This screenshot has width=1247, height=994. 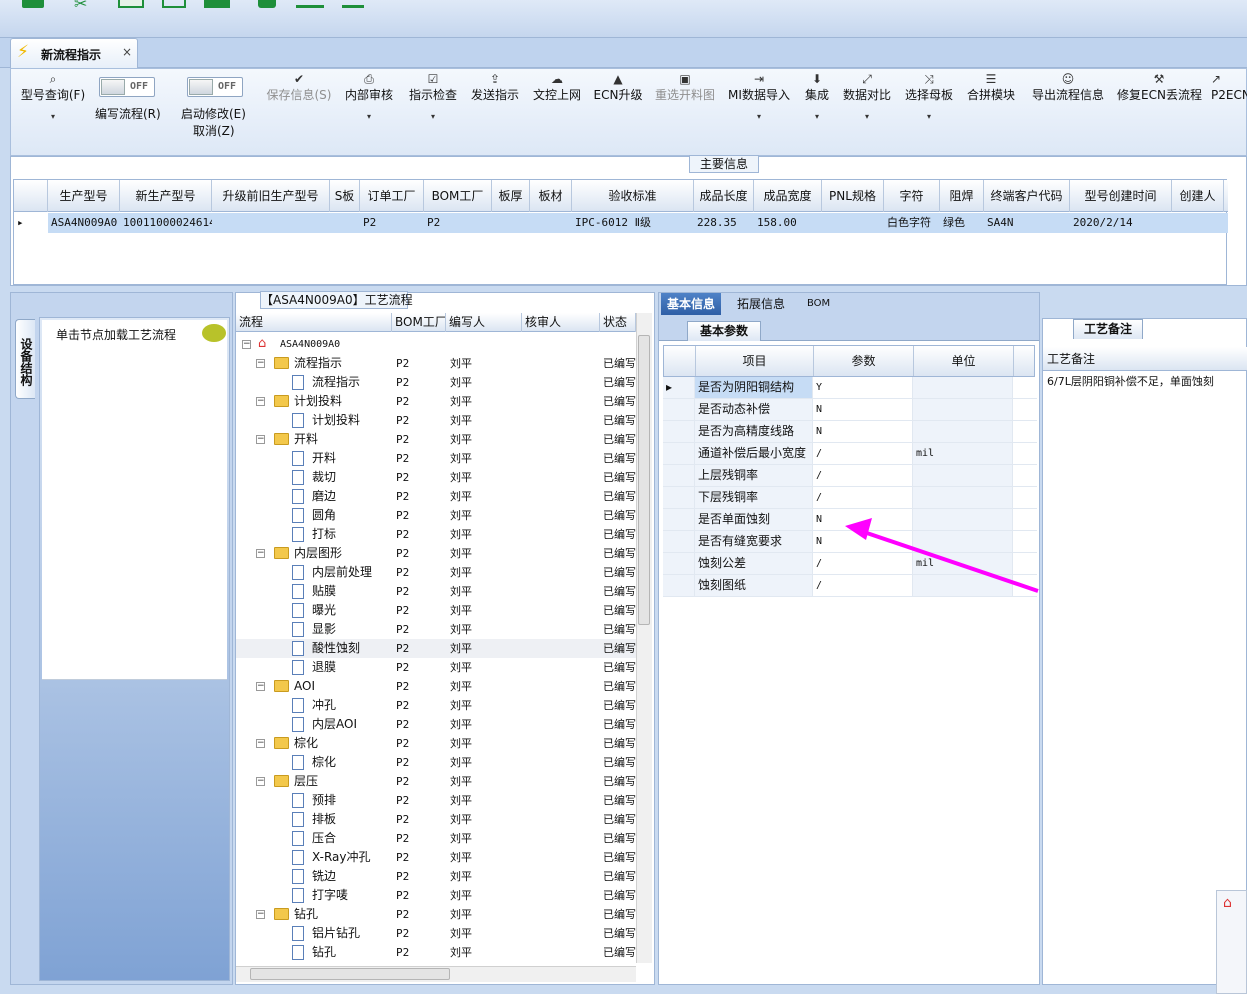 I want to click on column-header: 订单工厂, so click(x=392, y=196).